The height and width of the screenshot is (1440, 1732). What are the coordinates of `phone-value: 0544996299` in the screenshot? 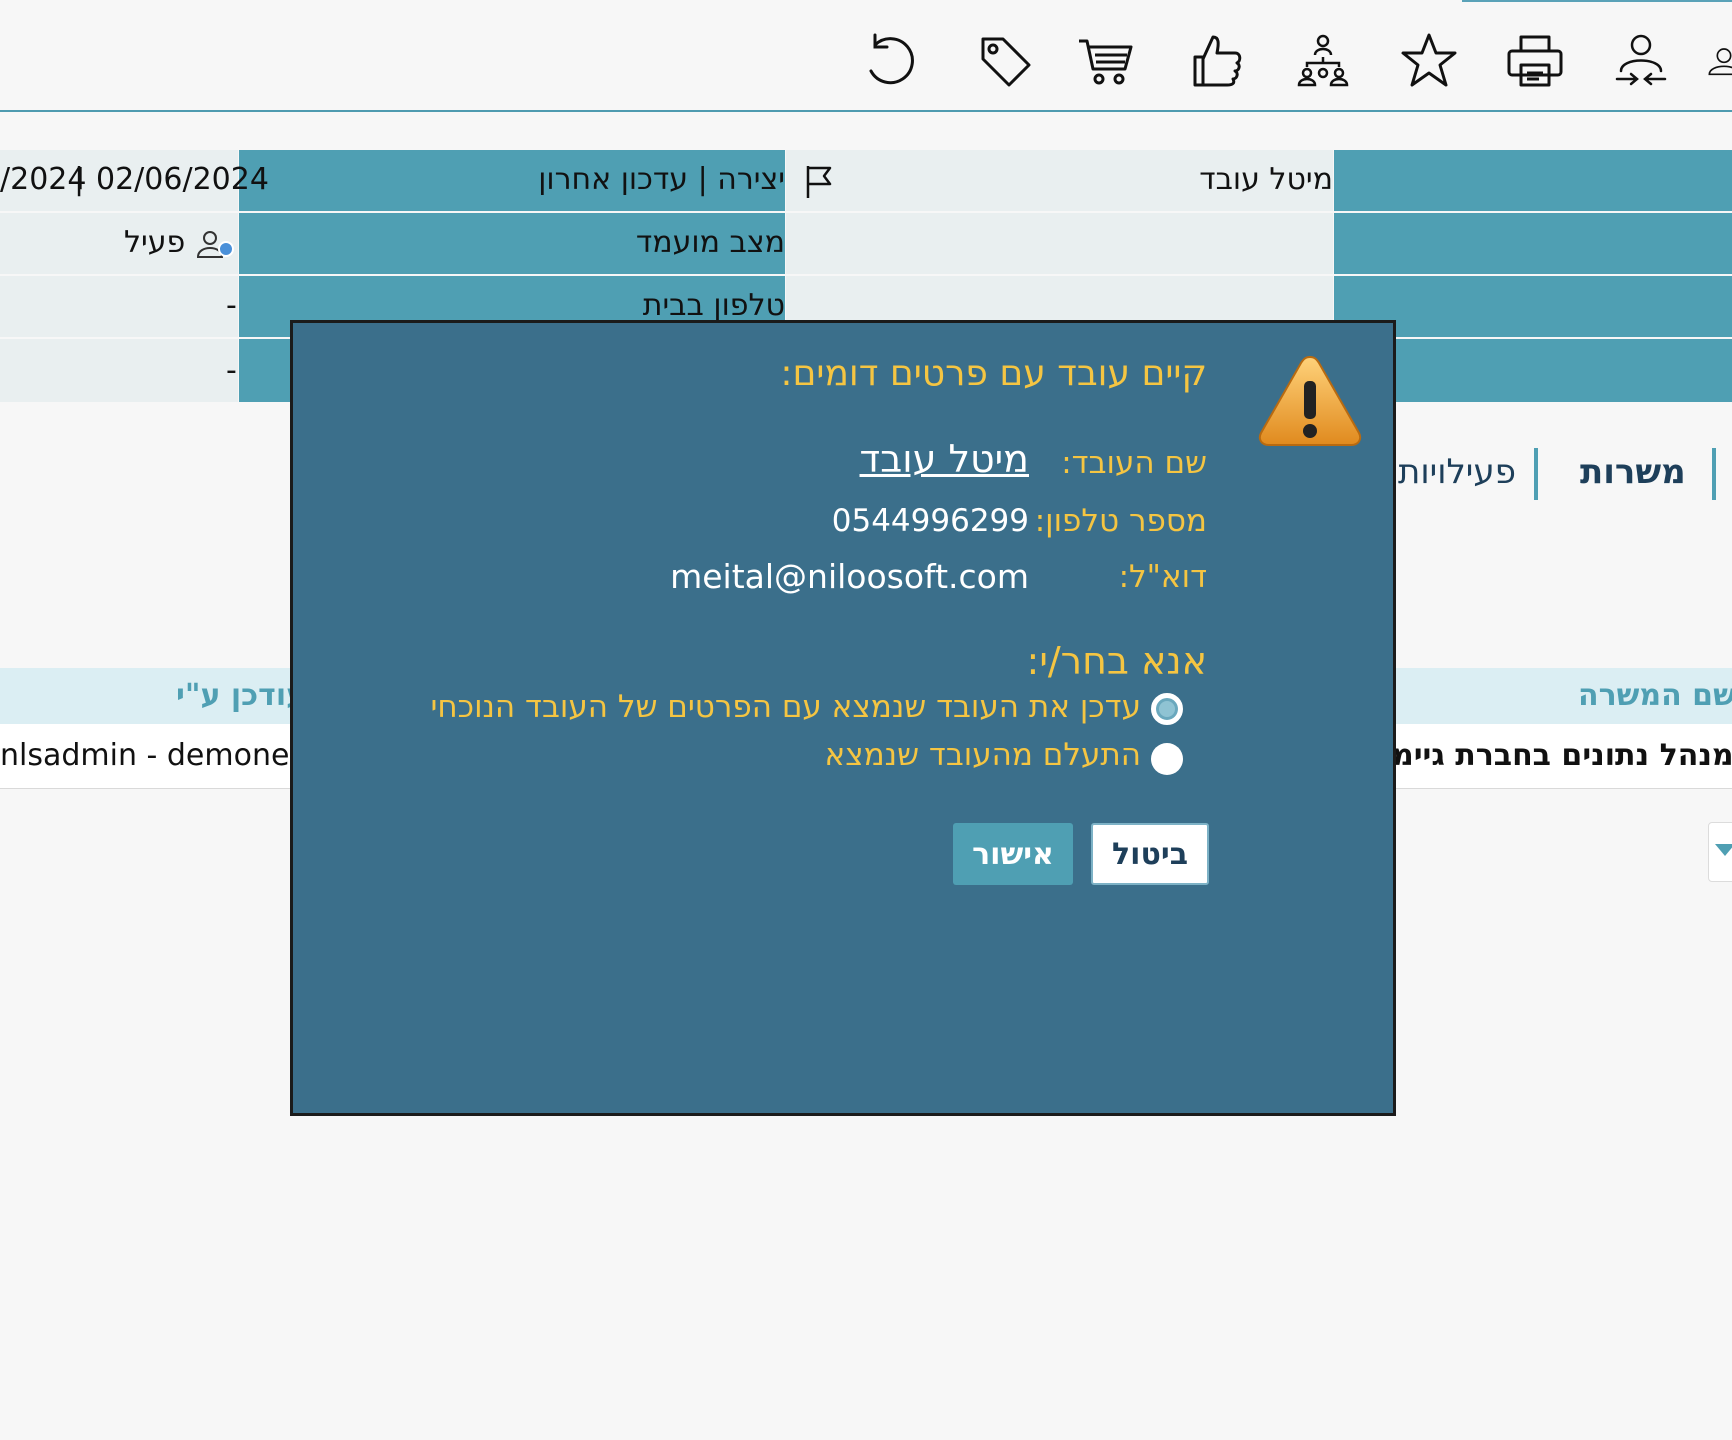 It's located at (930, 521).